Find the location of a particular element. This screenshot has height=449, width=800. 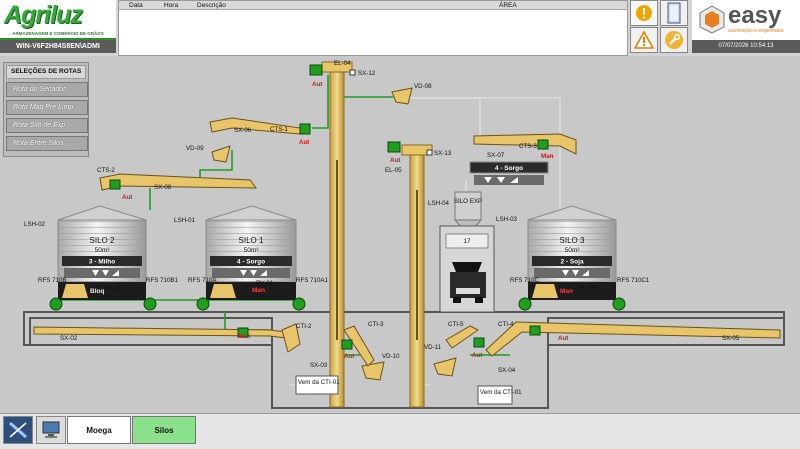

svg-text: LSH-04 is located at coordinates (439, 203).